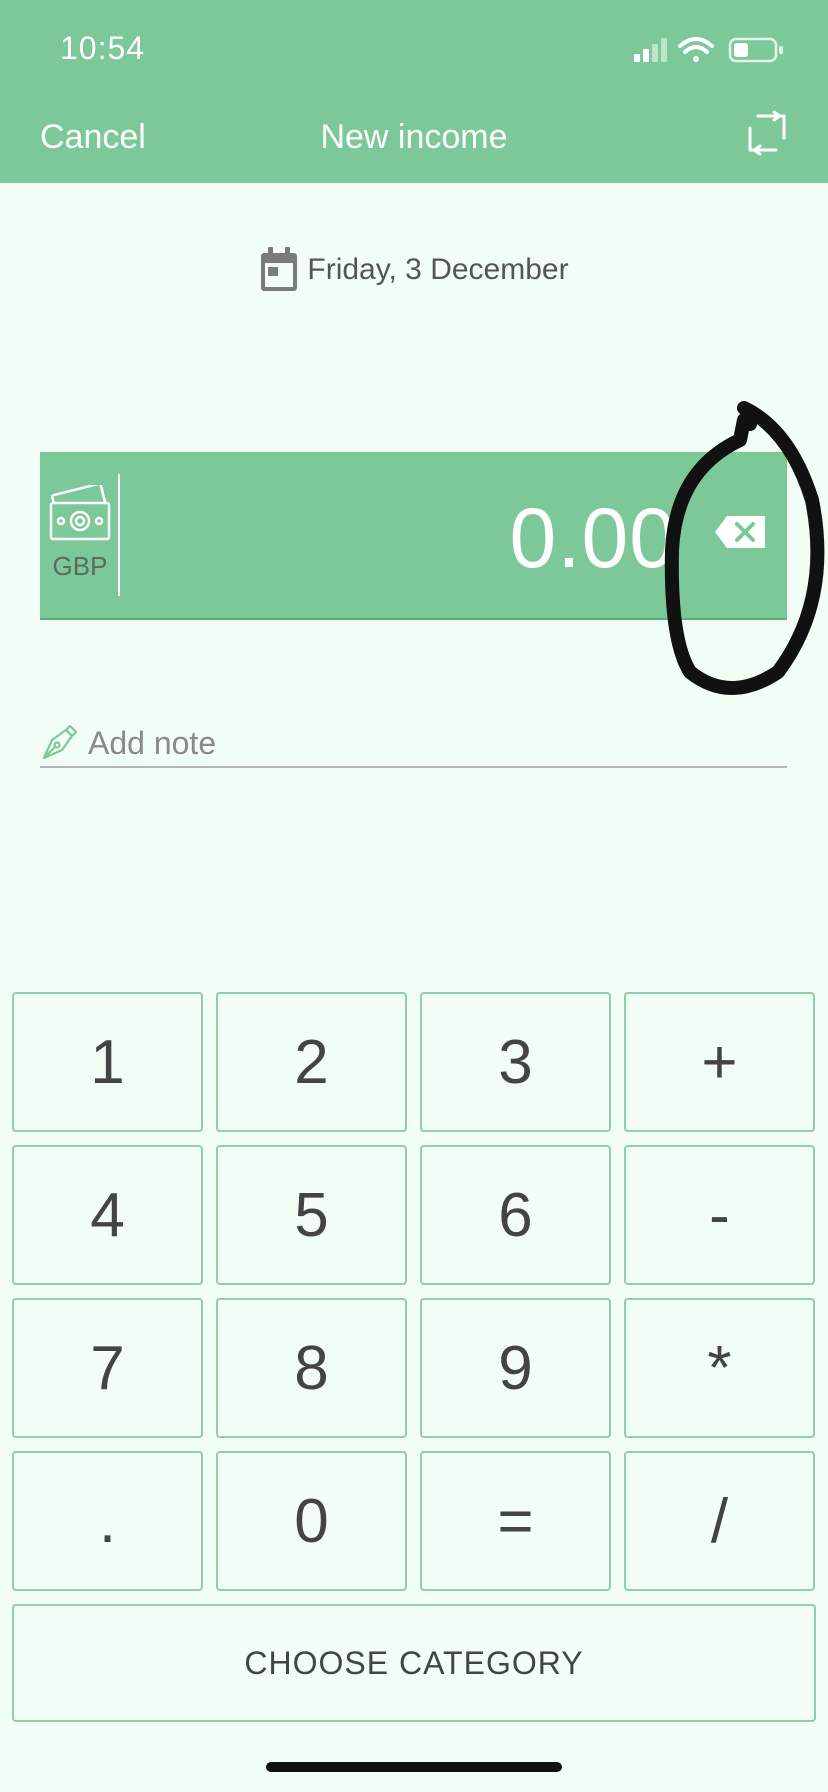 This screenshot has height=1792, width=828. I want to click on key-multiply: *, so click(719, 1368).